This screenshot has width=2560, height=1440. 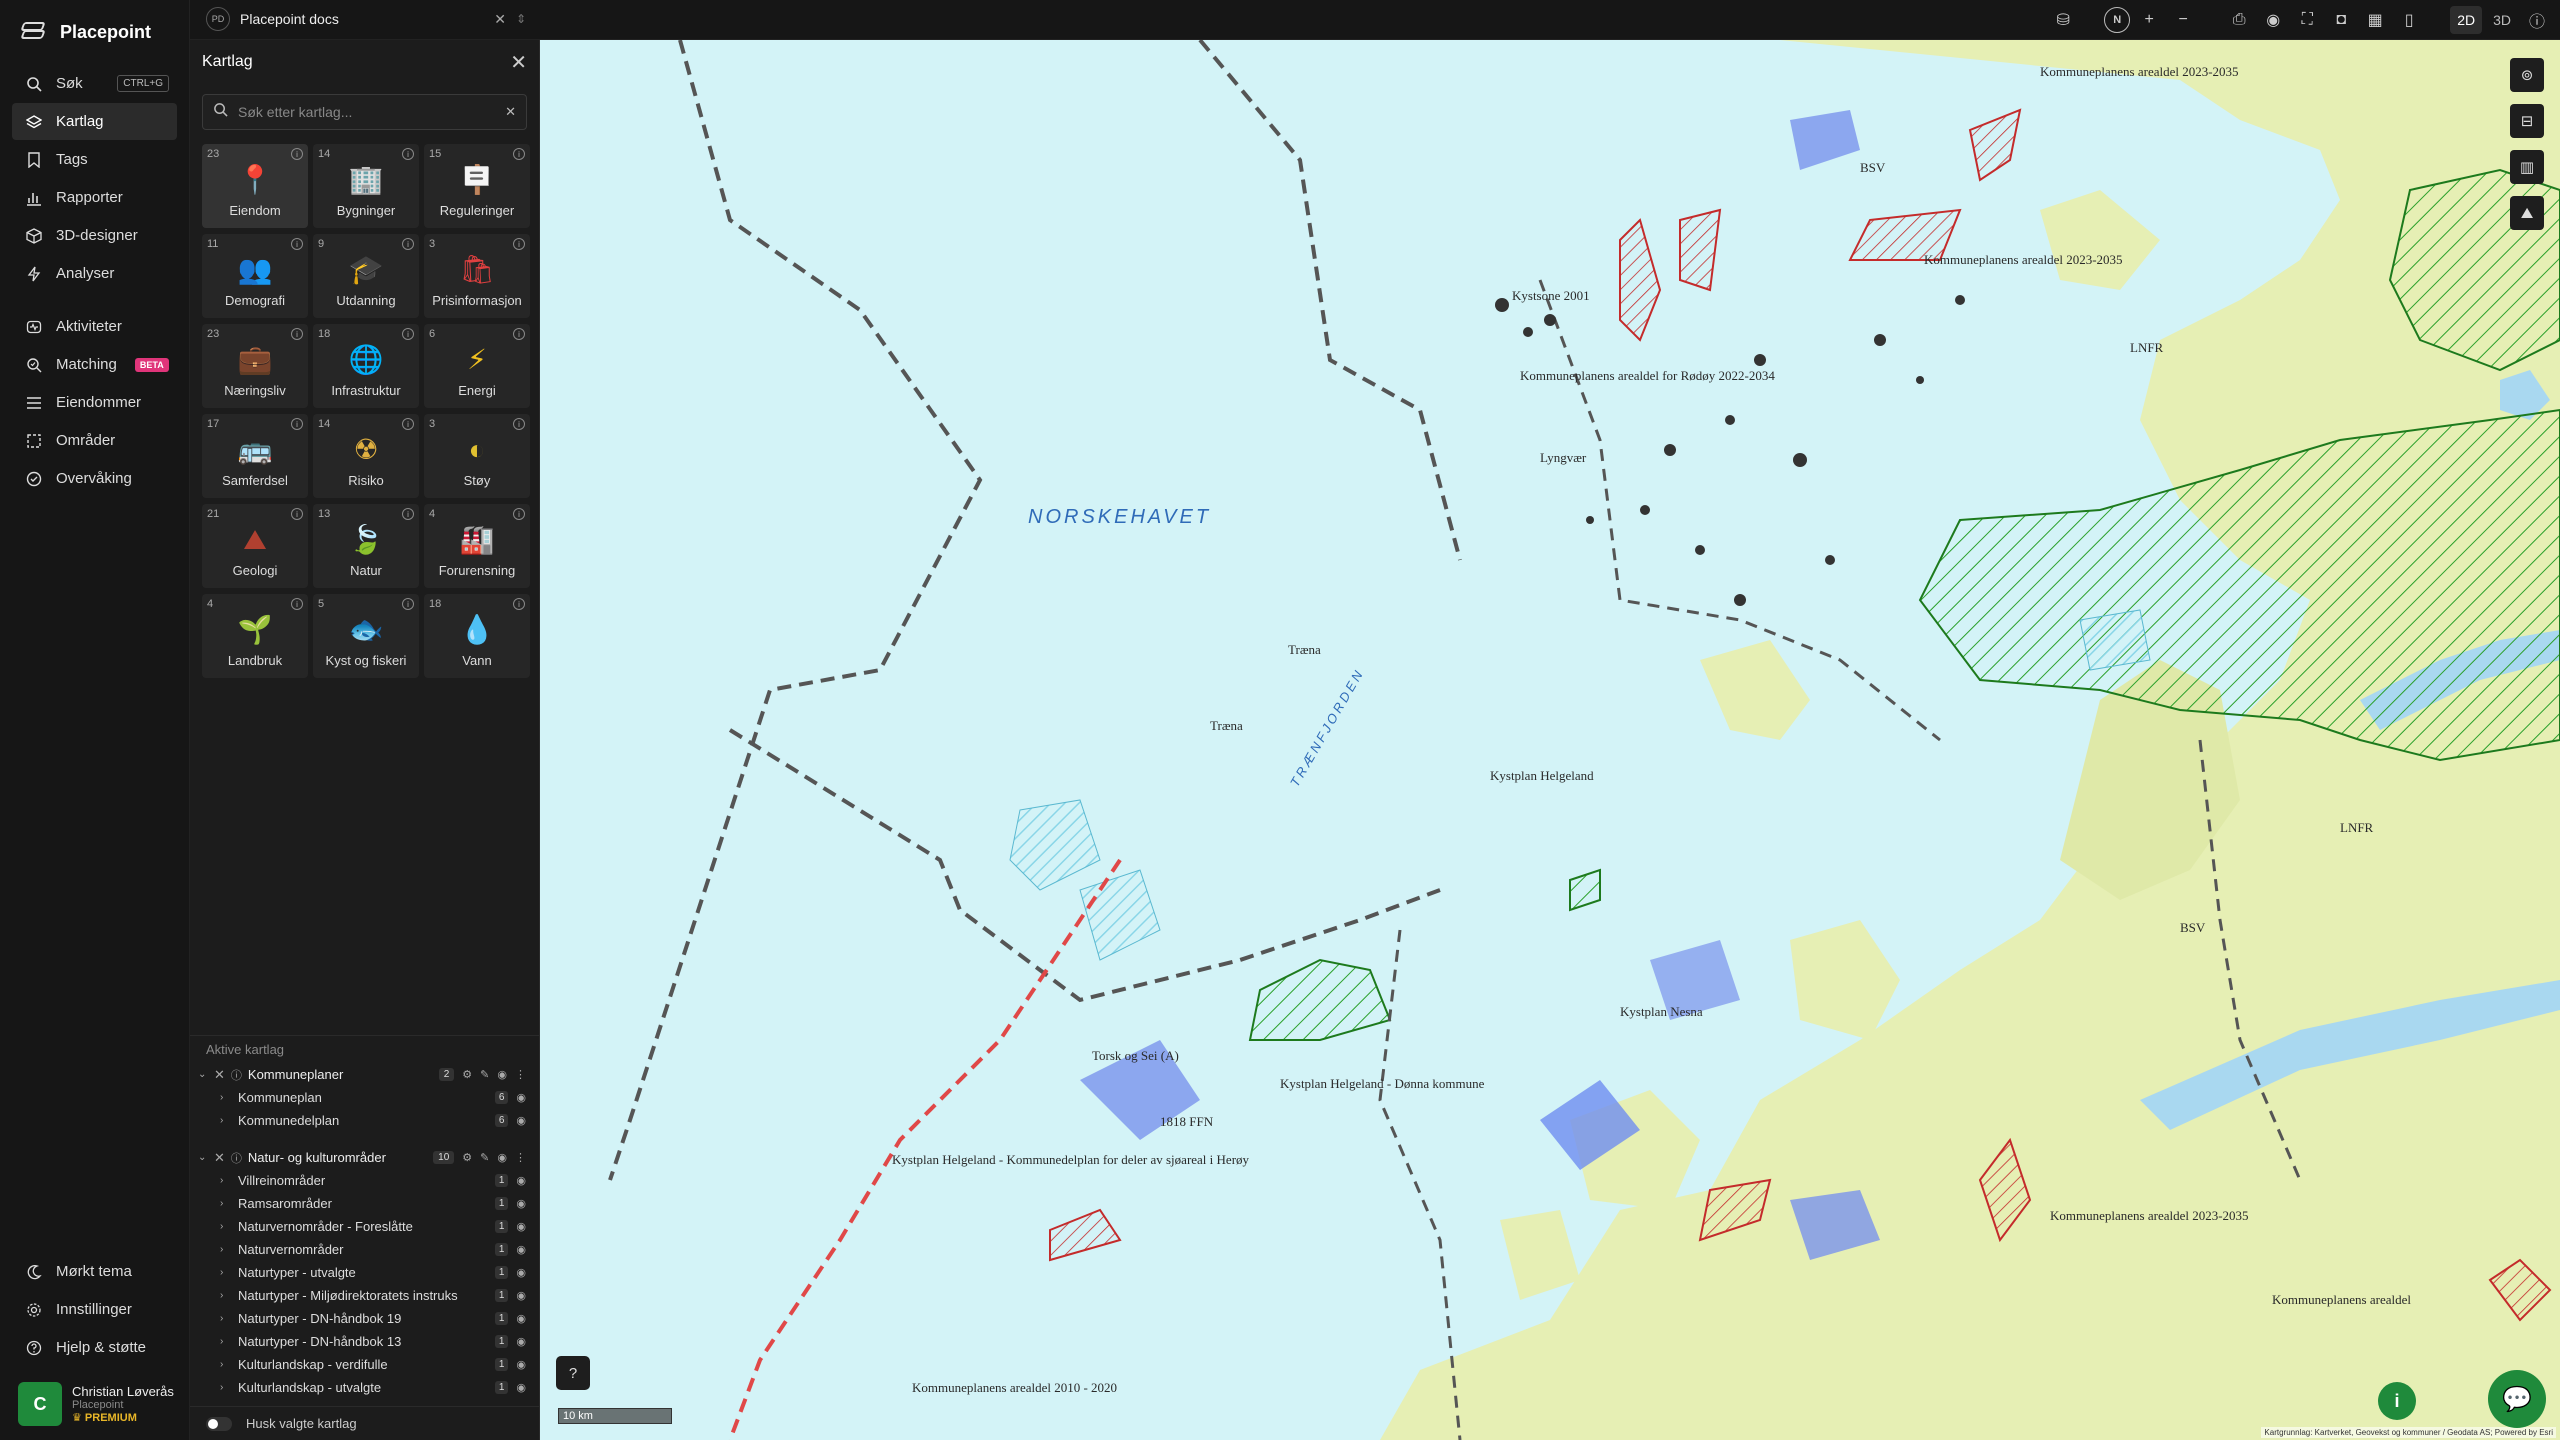 I want to click on layer-row: › Ramsarområder 1 ◉, so click(x=365, y=1203).